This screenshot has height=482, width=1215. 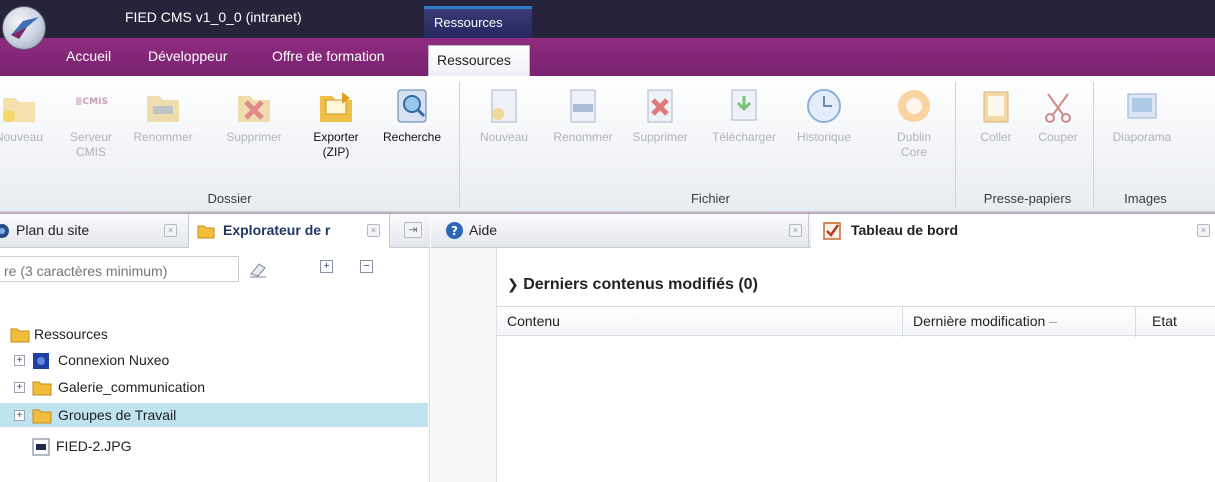 What do you see at coordinates (187, 56) in the screenshot?
I see `tab-developpeur: Développeur` at bounding box center [187, 56].